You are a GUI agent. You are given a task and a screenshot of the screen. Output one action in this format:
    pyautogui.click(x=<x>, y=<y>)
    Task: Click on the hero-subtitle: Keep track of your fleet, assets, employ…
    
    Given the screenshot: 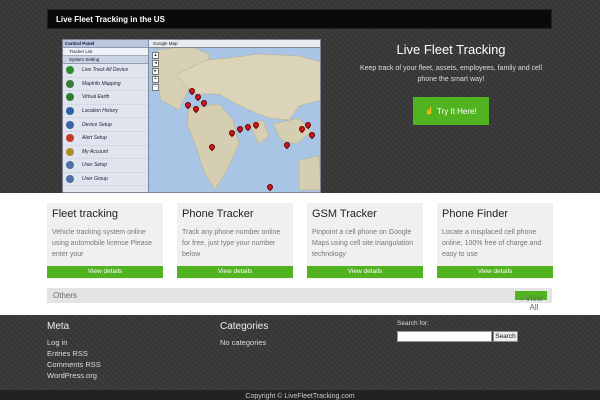 What is the action you would take?
    pyautogui.click(x=451, y=74)
    